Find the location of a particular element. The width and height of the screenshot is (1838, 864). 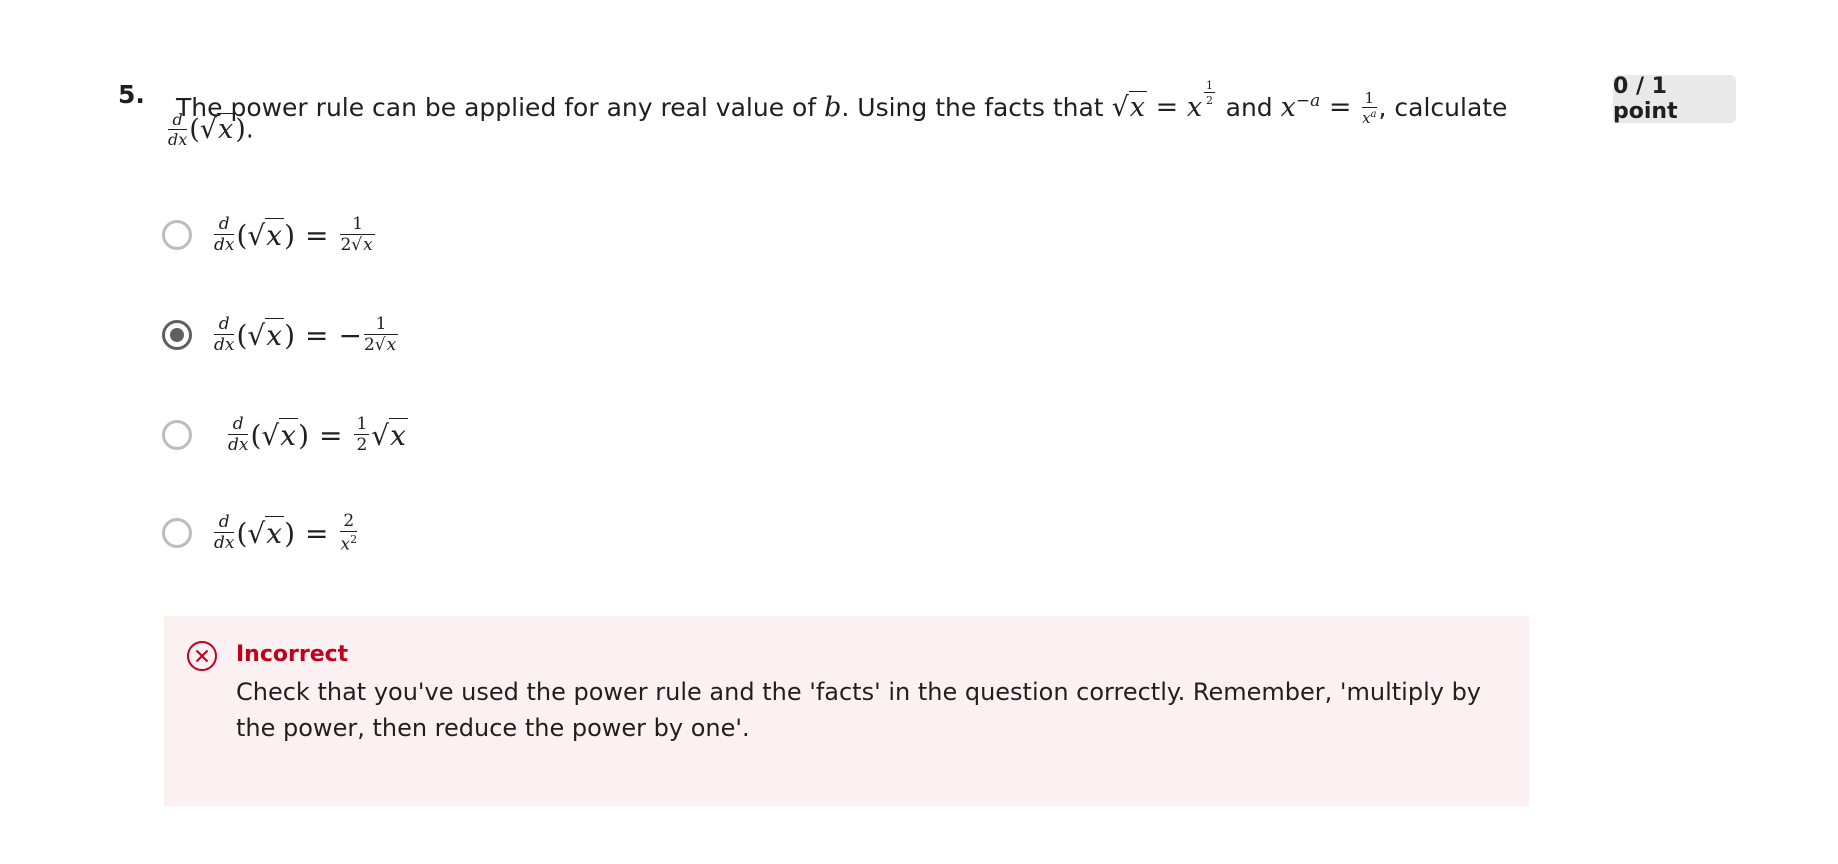

math-derivative-target: d dx (√x) is located at coordinates (207, 129).